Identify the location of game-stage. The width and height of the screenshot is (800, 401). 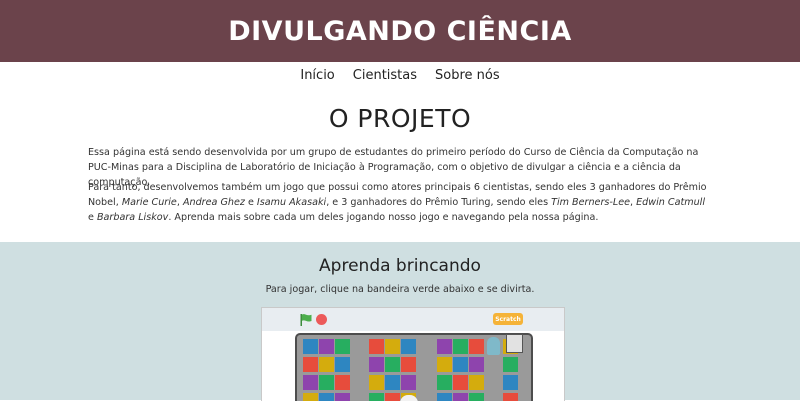
(413, 366).